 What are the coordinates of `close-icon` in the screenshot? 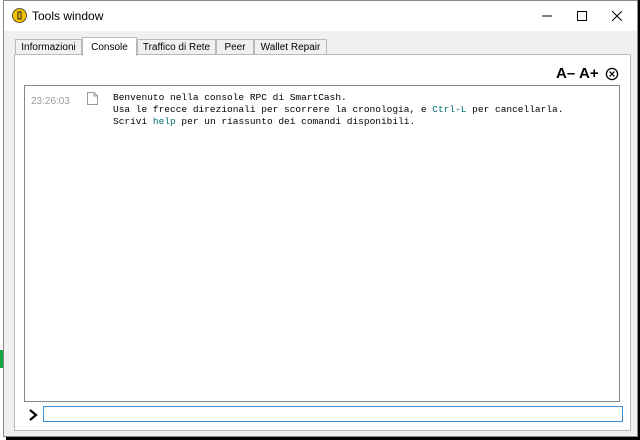 It's located at (617, 15).